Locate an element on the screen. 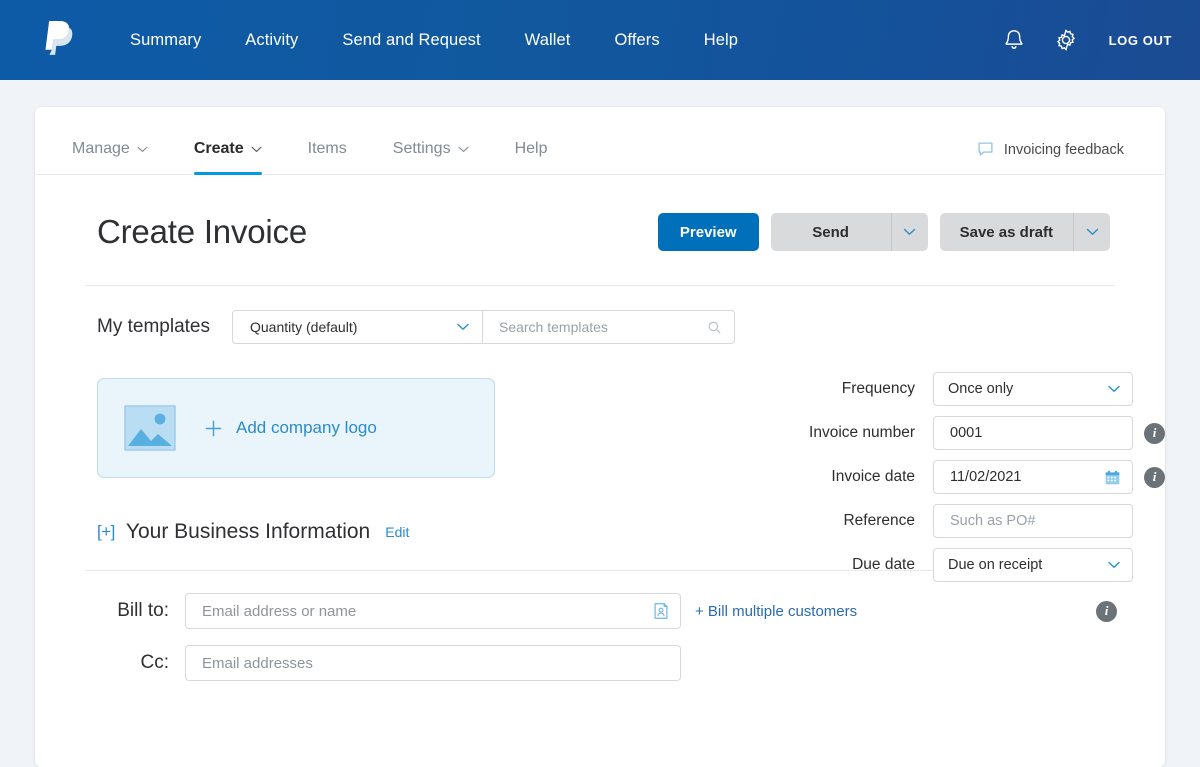 The height and width of the screenshot is (767, 1200). invoice-number-input is located at coordinates (1034, 433).